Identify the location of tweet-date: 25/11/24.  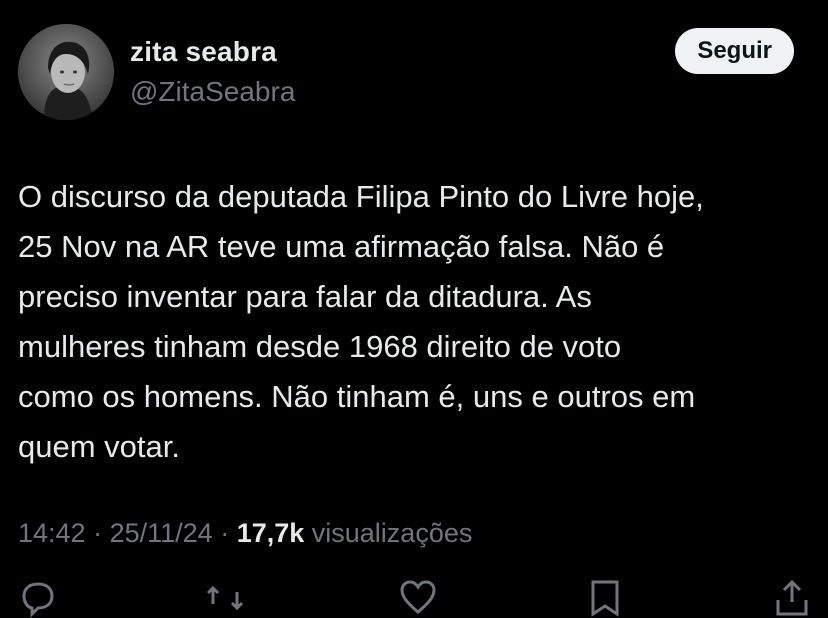
(161, 533).